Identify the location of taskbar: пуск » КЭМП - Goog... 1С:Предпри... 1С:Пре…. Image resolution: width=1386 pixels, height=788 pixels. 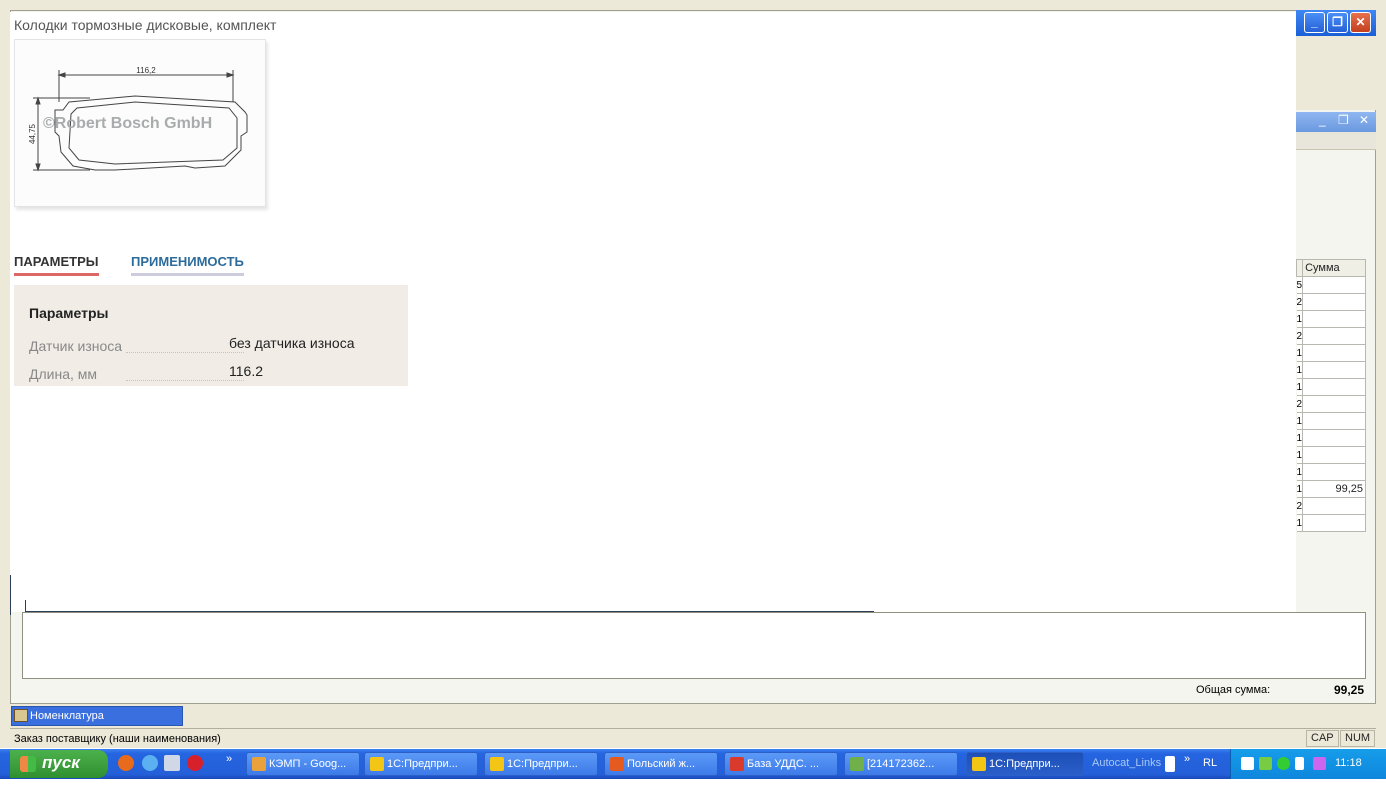
(693, 764).